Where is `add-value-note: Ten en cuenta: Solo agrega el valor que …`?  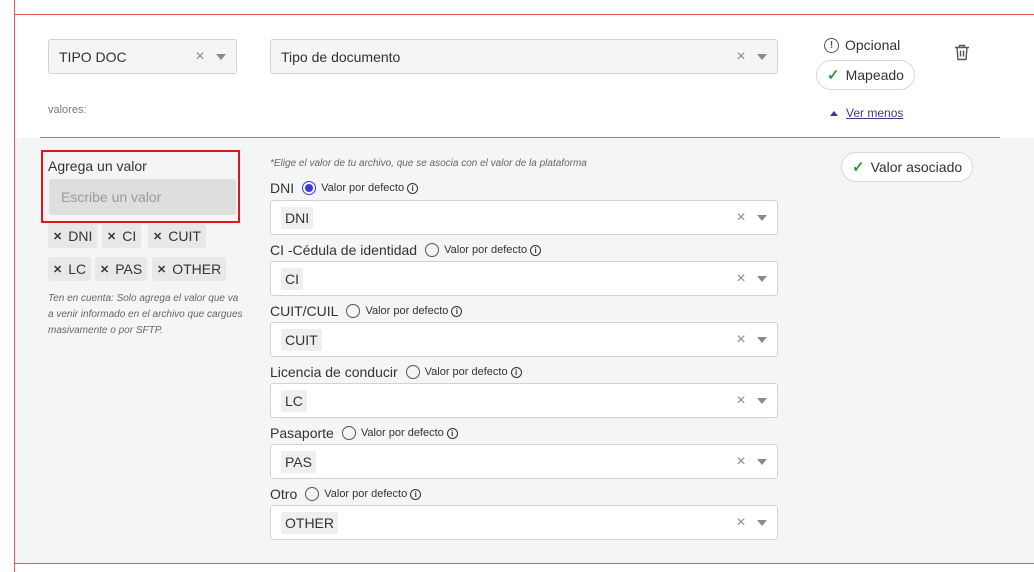
add-value-note: Ten en cuenta: Solo agrega el valor que … is located at coordinates (145, 314).